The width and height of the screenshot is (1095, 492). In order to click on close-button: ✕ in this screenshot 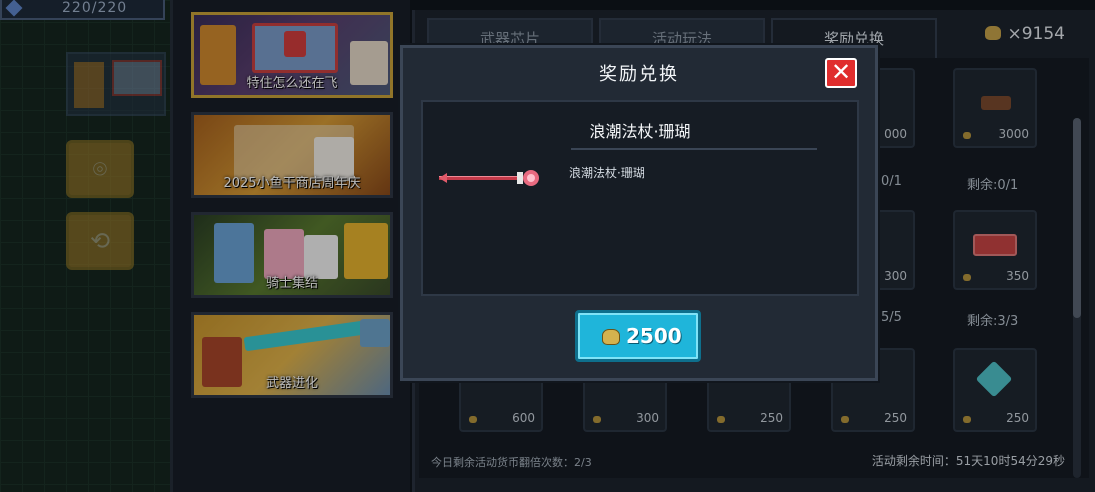, I will do `click(841, 73)`.